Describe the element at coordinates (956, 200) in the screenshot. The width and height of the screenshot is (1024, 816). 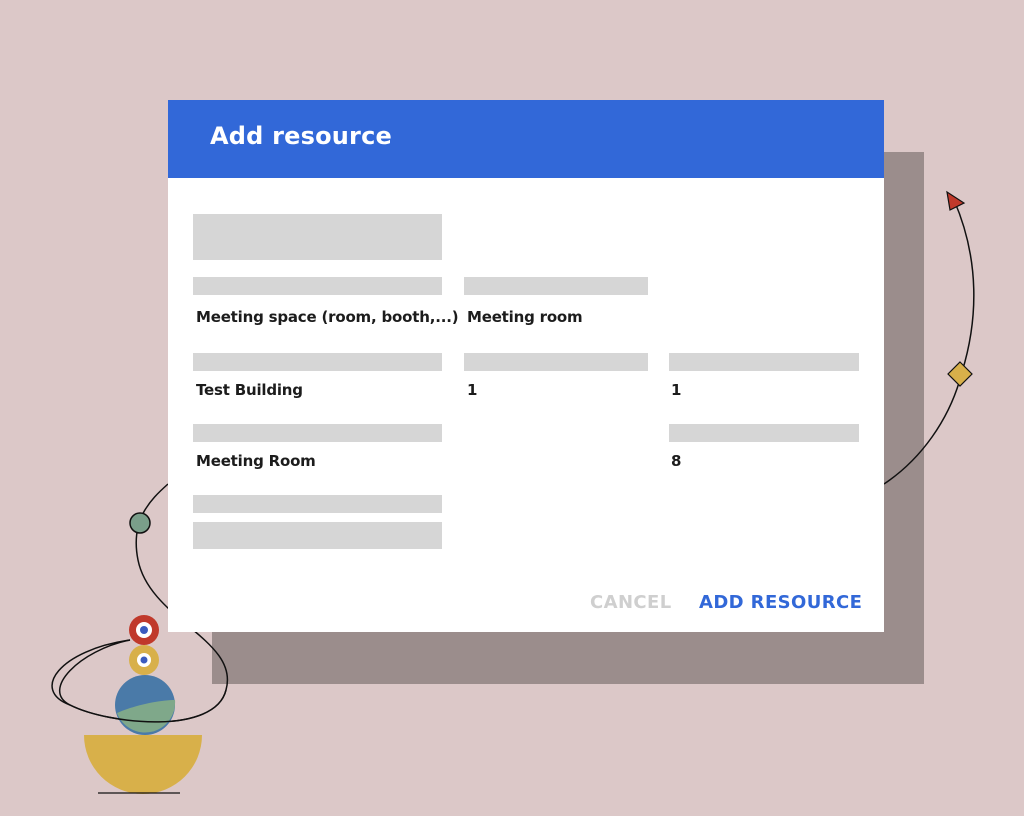
I see `triangle-marker-icon` at that location.